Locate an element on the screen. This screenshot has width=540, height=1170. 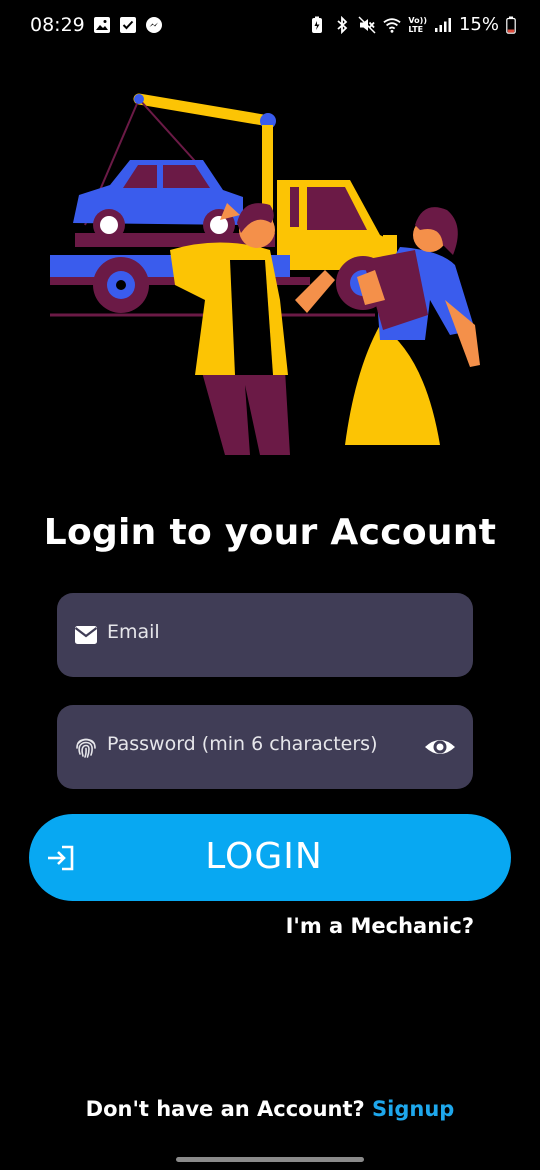
fingerprint-icon is located at coordinates (86, 748).